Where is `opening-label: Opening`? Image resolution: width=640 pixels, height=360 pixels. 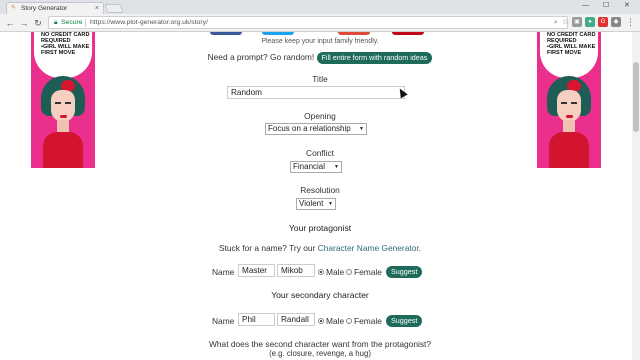
opening-label: Opening is located at coordinates (320, 116).